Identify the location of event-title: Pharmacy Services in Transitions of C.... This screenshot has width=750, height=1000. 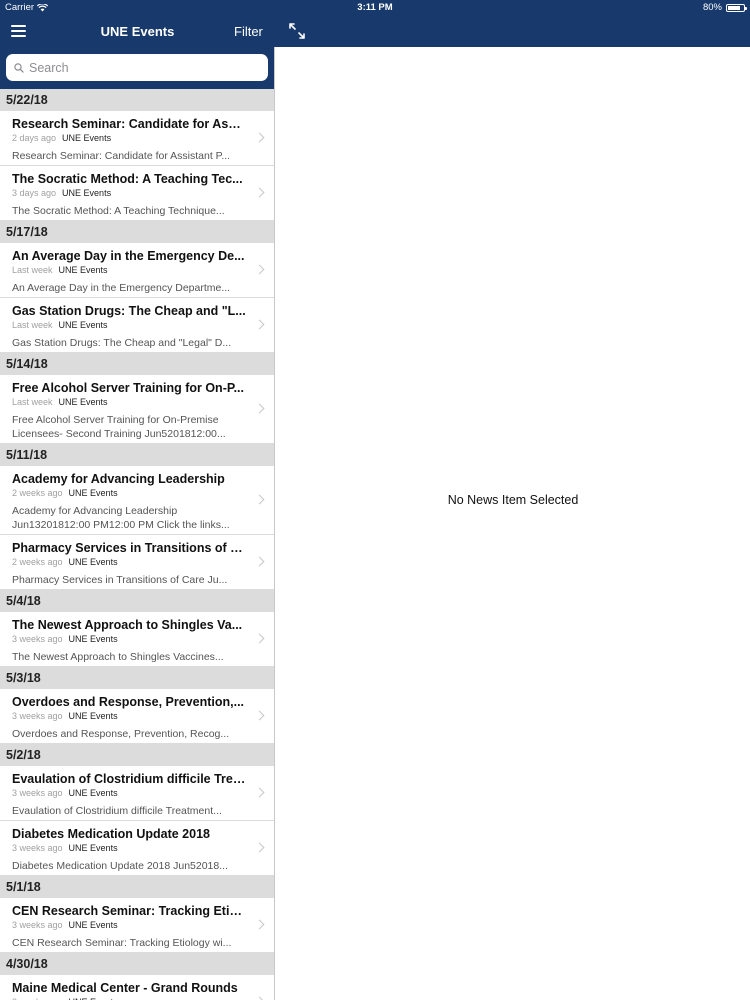
(129, 548).